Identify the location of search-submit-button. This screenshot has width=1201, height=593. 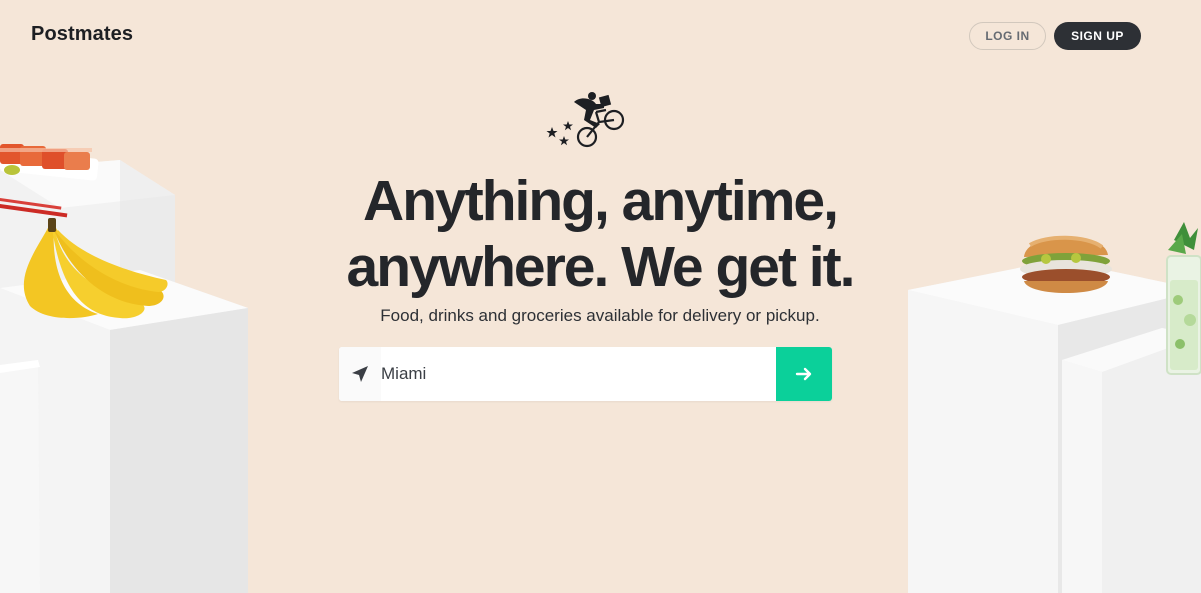
(804, 374).